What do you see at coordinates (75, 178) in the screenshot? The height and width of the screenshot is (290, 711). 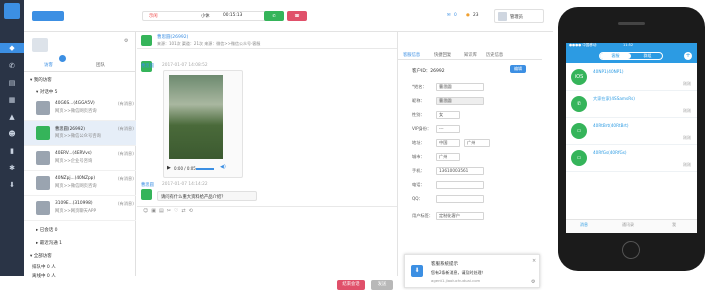 I see `visitor-name: 40NZpj...(40NZpp)` at bounding box center [75, 178].